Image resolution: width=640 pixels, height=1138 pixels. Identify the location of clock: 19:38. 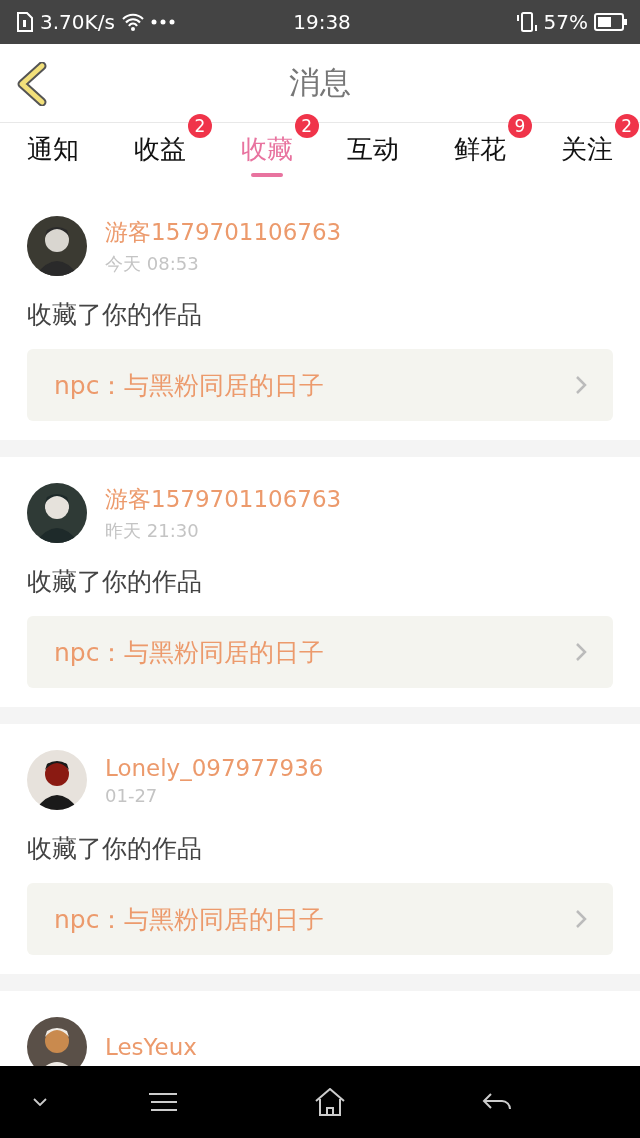
(322, 22).